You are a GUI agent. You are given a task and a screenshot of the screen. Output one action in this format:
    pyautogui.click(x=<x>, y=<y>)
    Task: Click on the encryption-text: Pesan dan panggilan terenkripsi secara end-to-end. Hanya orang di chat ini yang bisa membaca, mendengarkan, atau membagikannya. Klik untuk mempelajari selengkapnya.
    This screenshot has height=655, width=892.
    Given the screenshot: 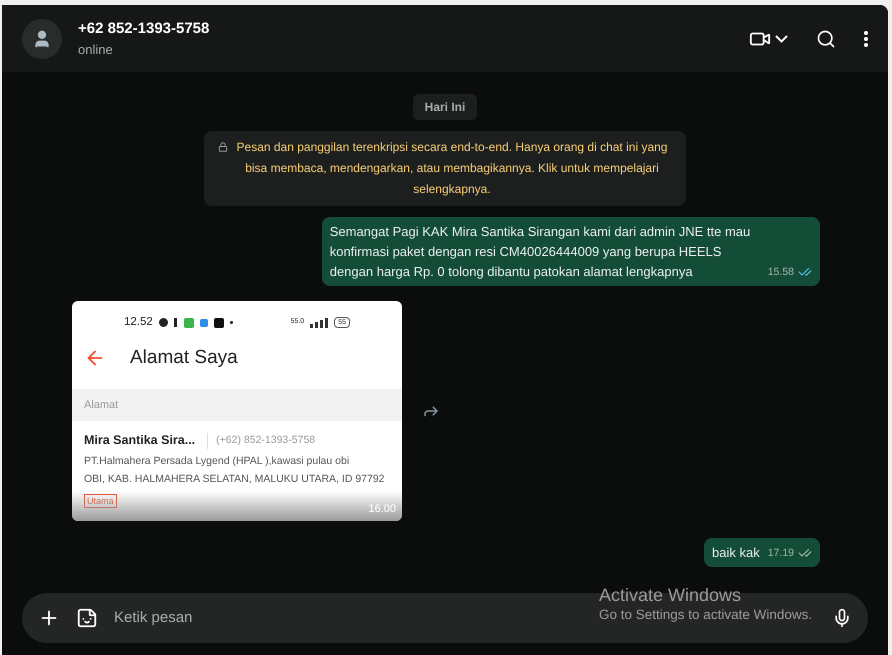 What is the action you would take?
    pyautogui.click(x=452, y=168)
    